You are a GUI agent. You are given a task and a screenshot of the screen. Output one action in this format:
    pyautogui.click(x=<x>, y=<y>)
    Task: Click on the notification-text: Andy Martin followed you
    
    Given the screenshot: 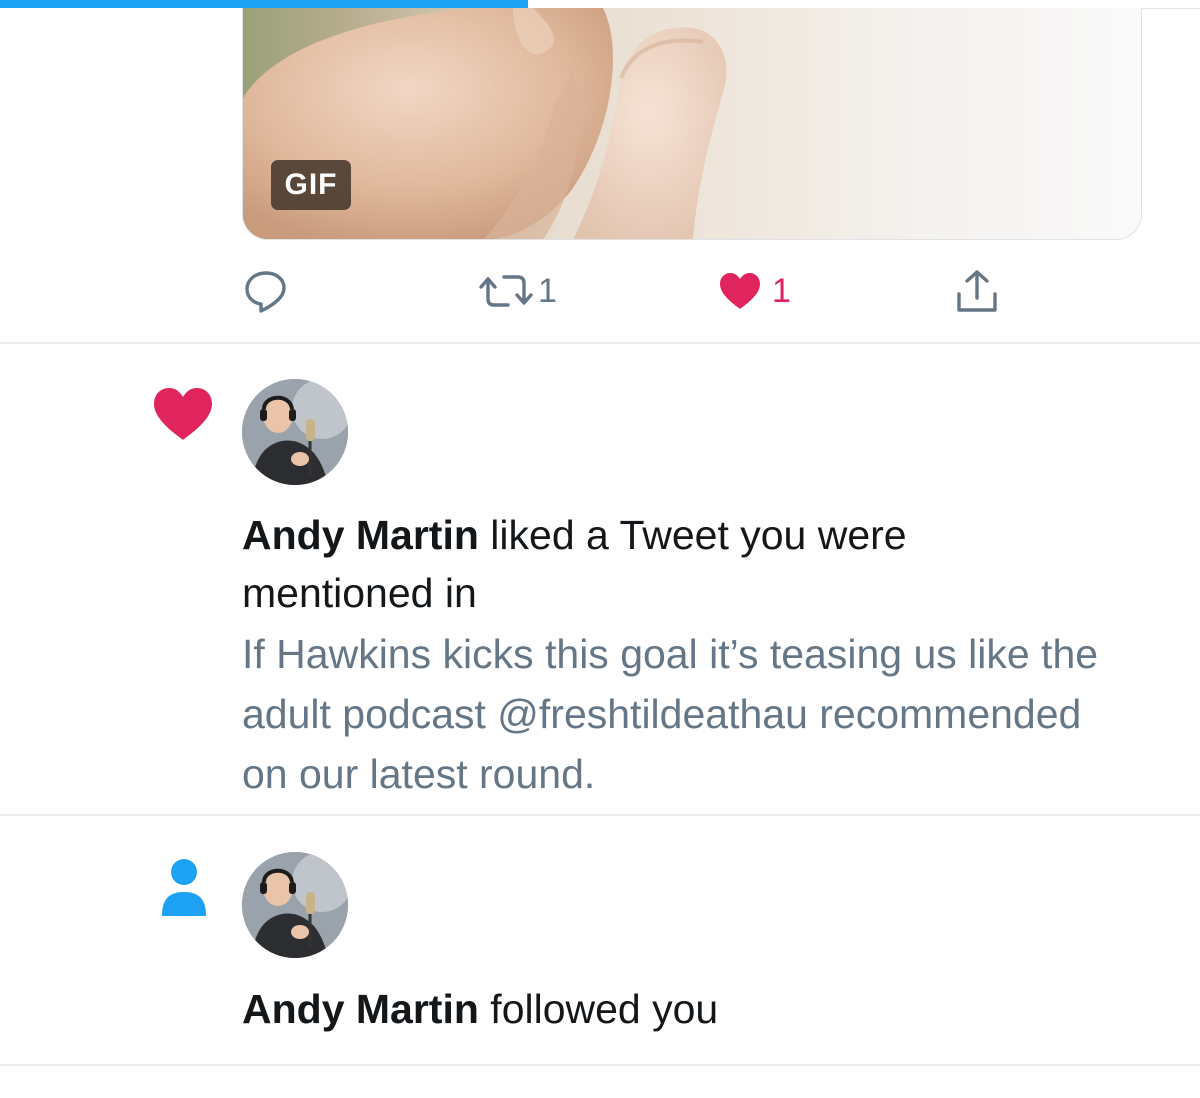 What is the action you would take?
    pyautogui.click(x=672, y=1009)
    